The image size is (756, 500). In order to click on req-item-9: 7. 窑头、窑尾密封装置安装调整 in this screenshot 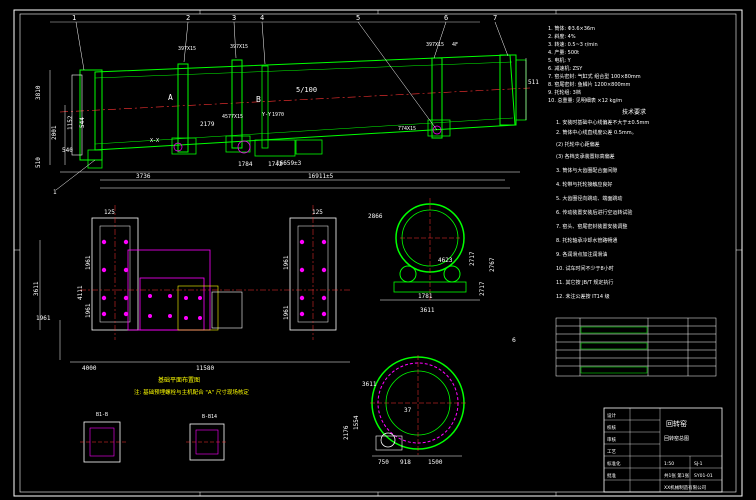, I will do `click(591, 226)`.